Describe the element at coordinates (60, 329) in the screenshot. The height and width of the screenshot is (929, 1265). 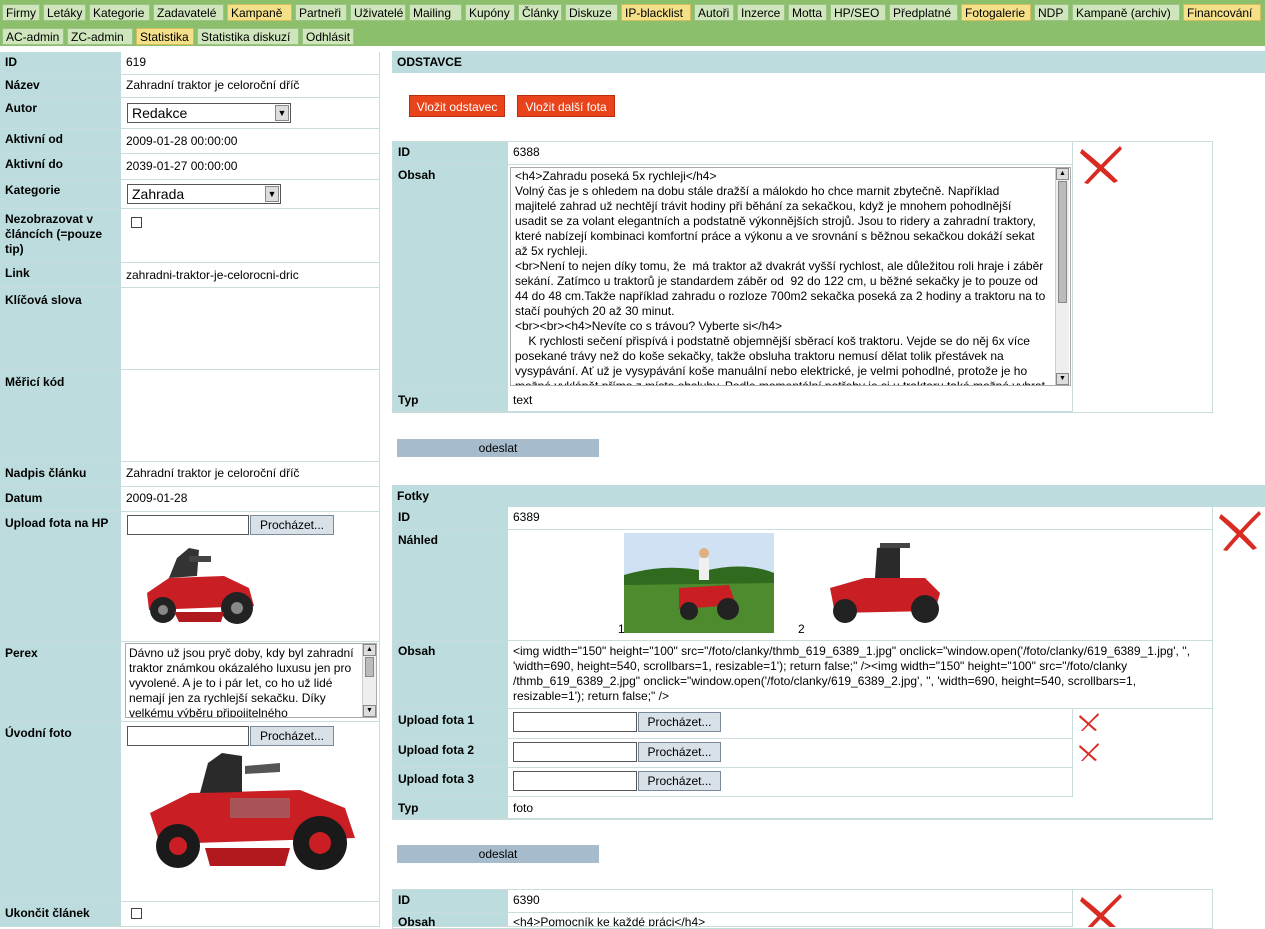
I see `keywords-label: Klíčová slova` at that location.